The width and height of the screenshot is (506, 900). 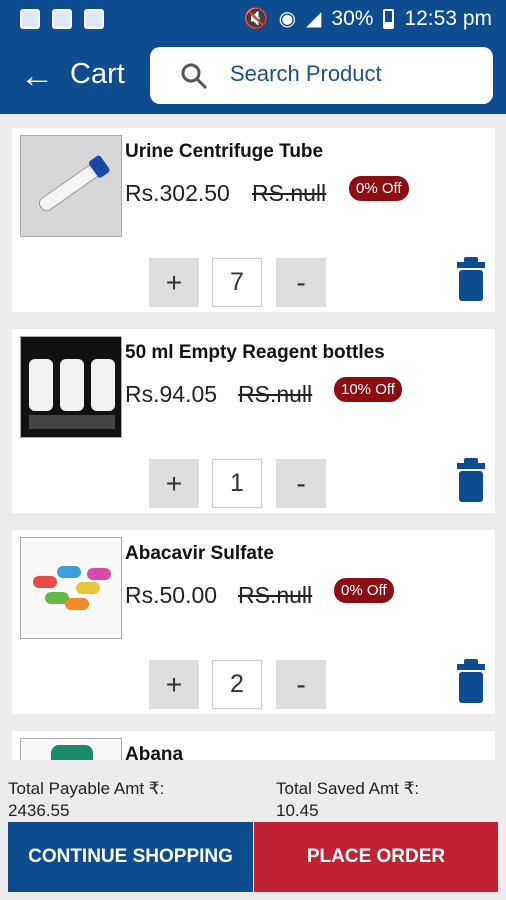 I want to click on search-input: Search Product, so click(x=306, y=74).